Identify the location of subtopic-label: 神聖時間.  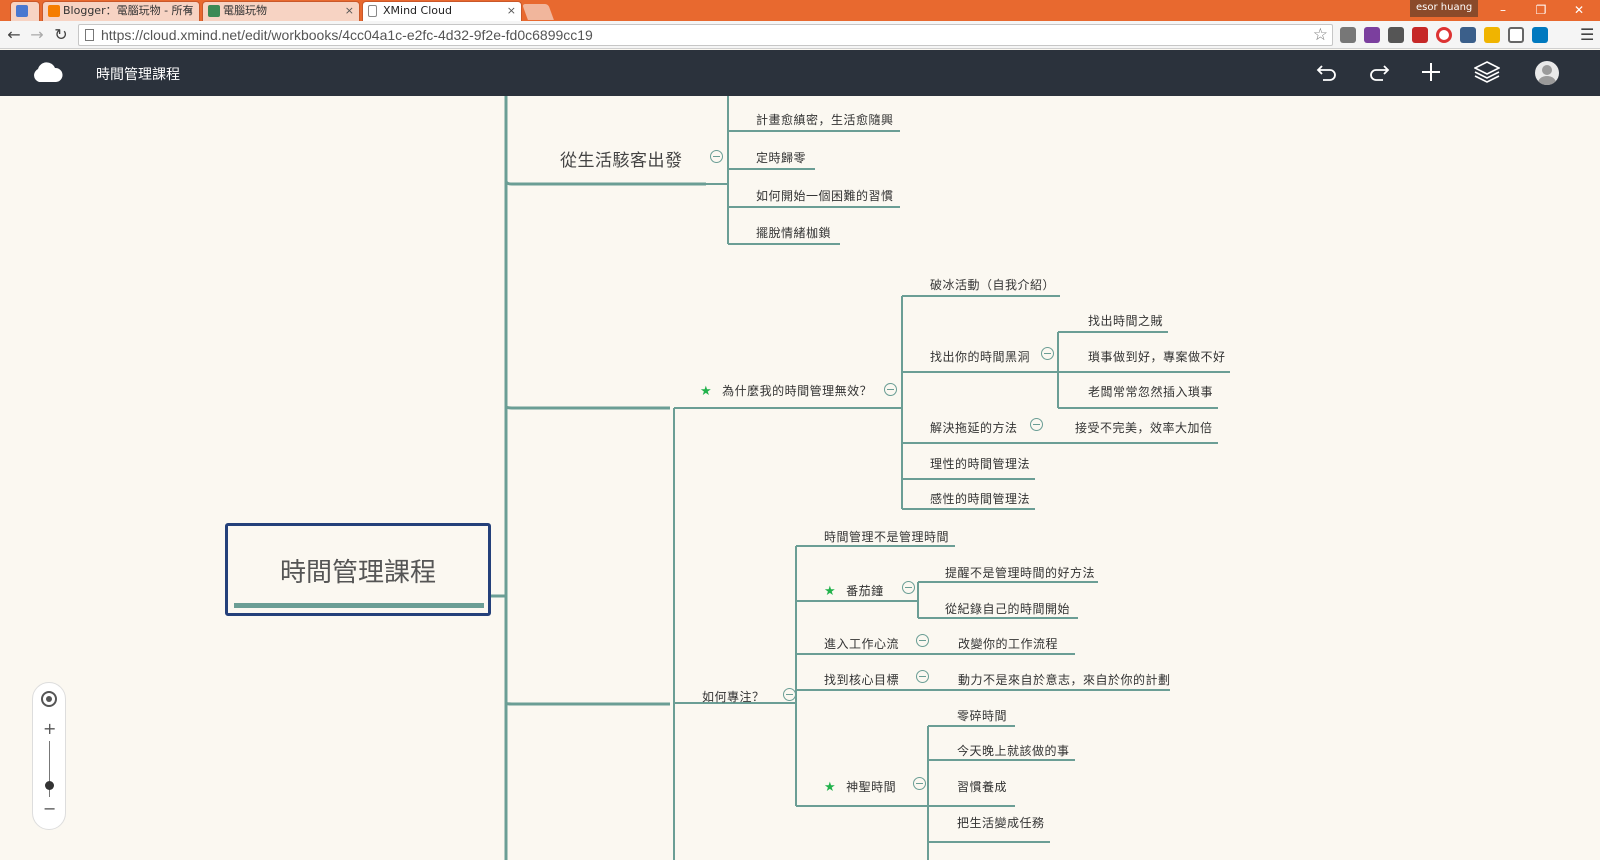
(871, 787).